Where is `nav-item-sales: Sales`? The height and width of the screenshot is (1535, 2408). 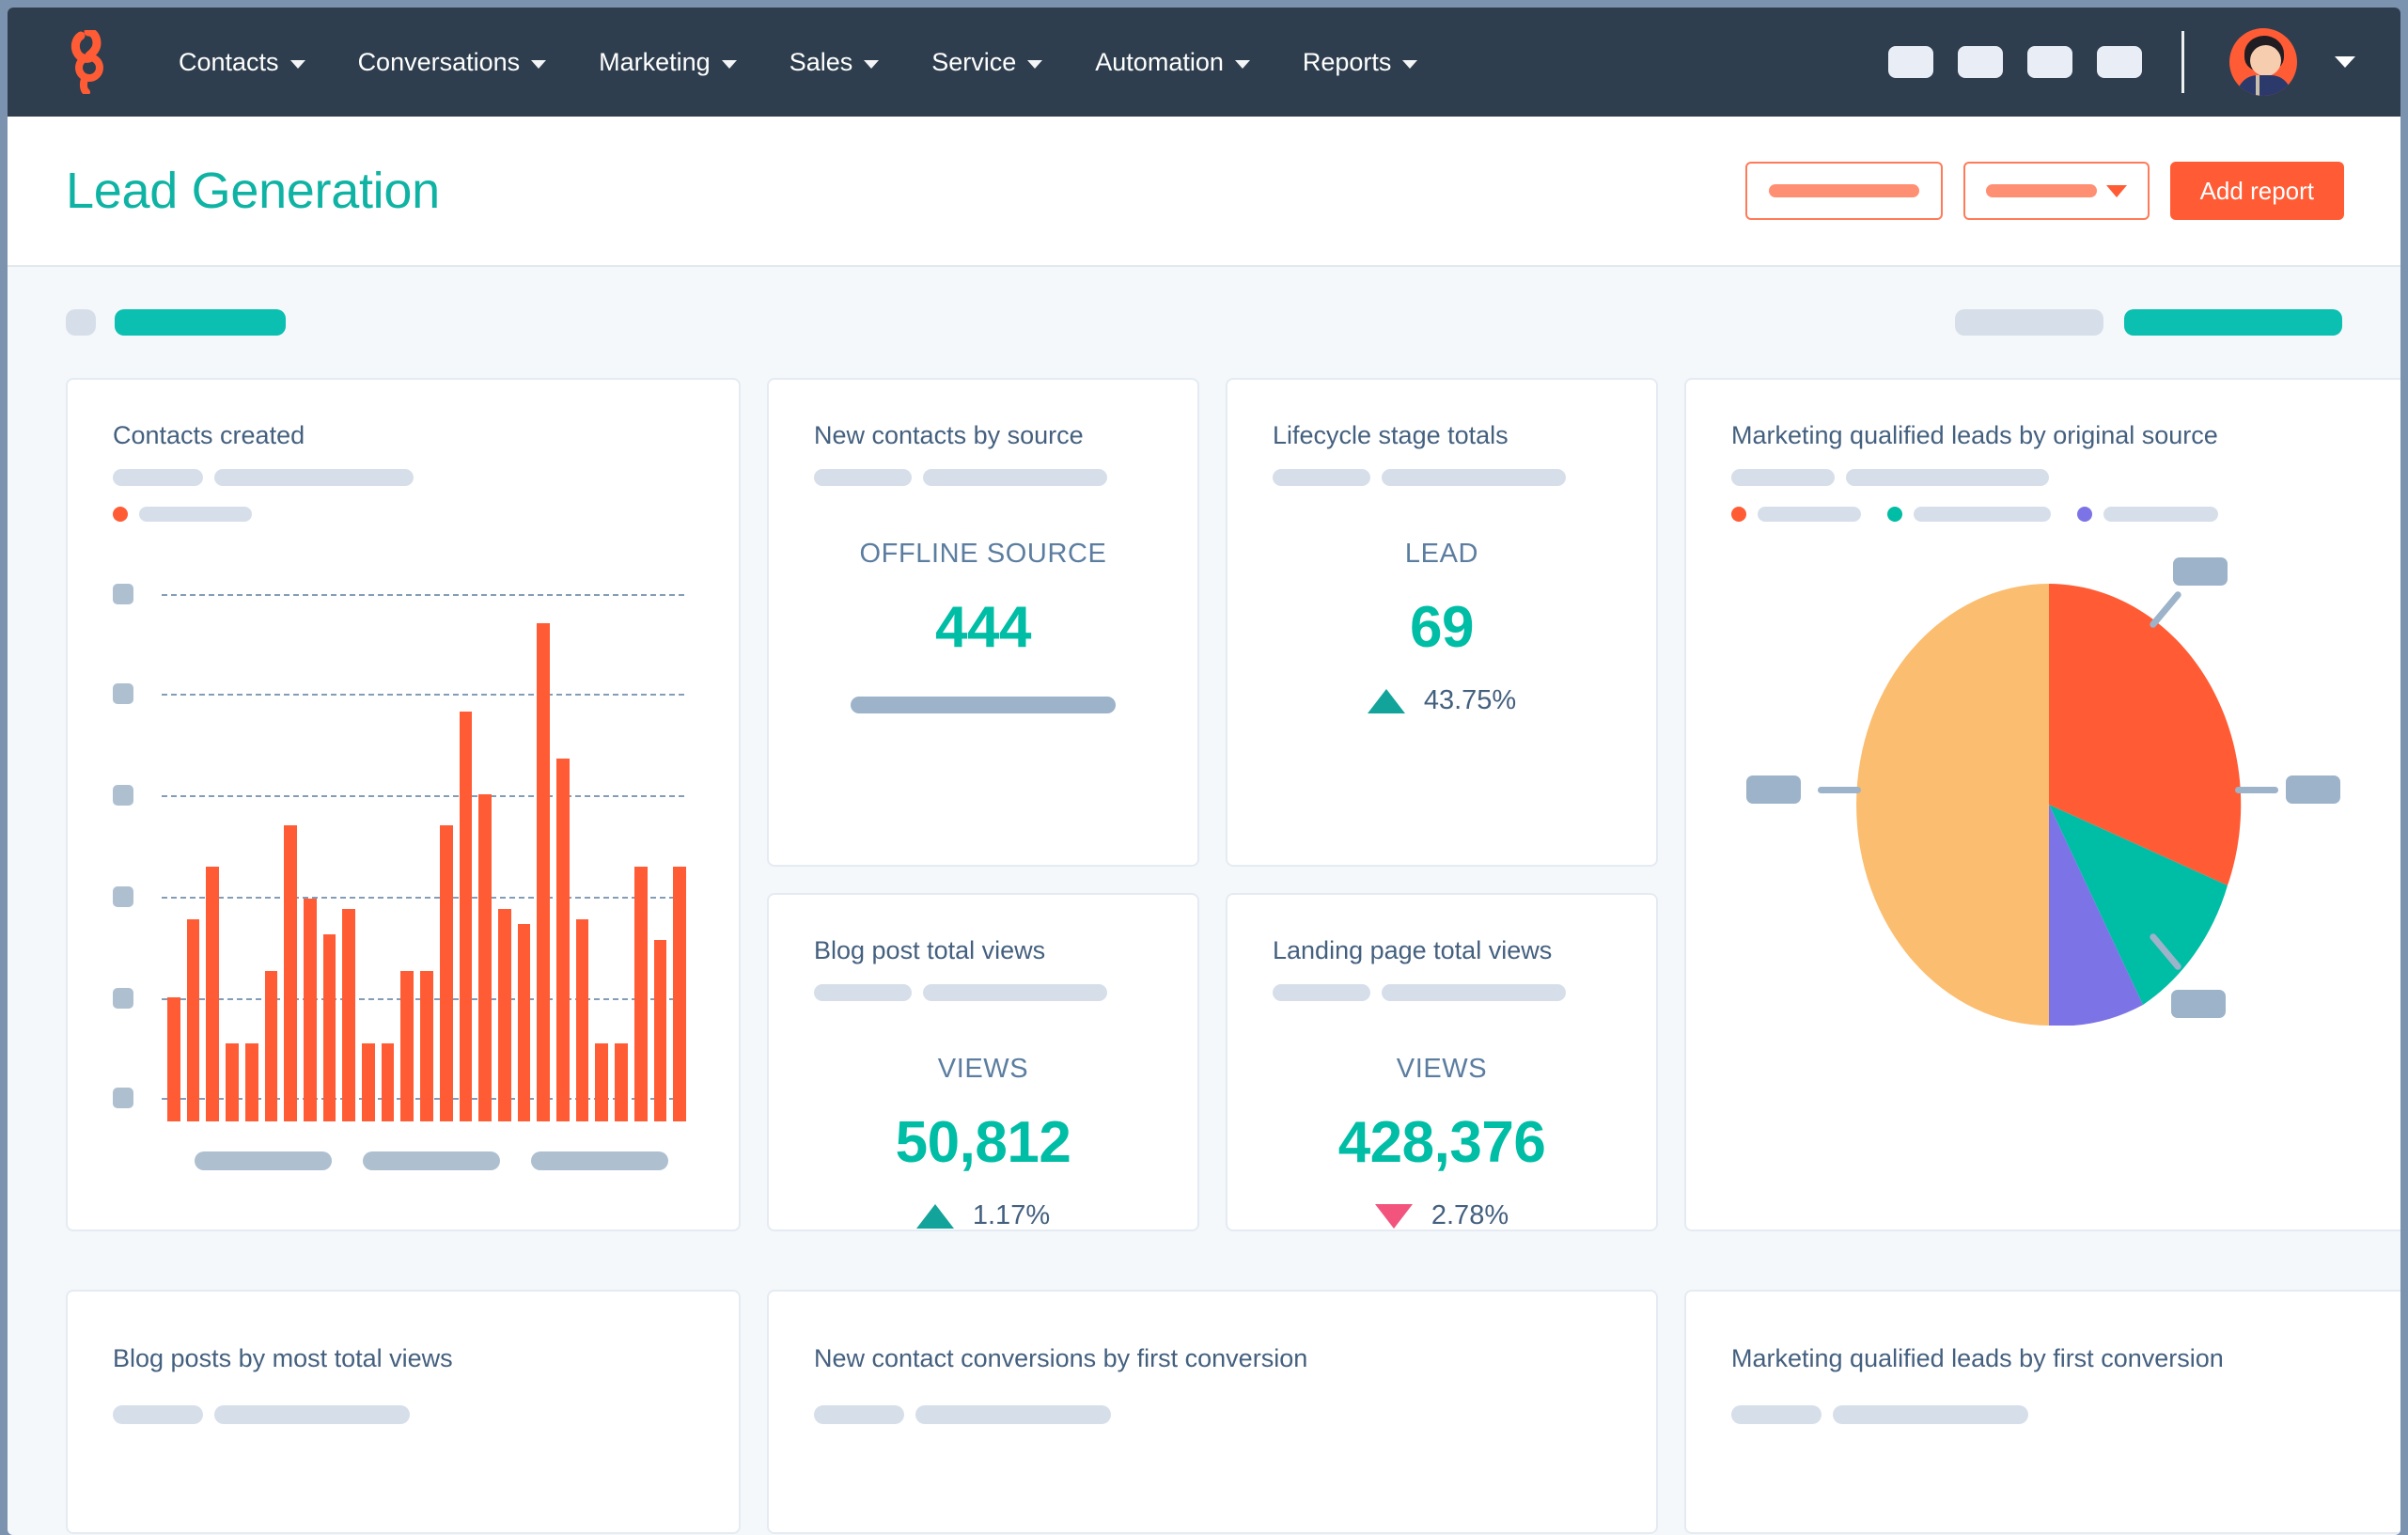 nav-item-sales: Sales is located at coordinates (834, 62).